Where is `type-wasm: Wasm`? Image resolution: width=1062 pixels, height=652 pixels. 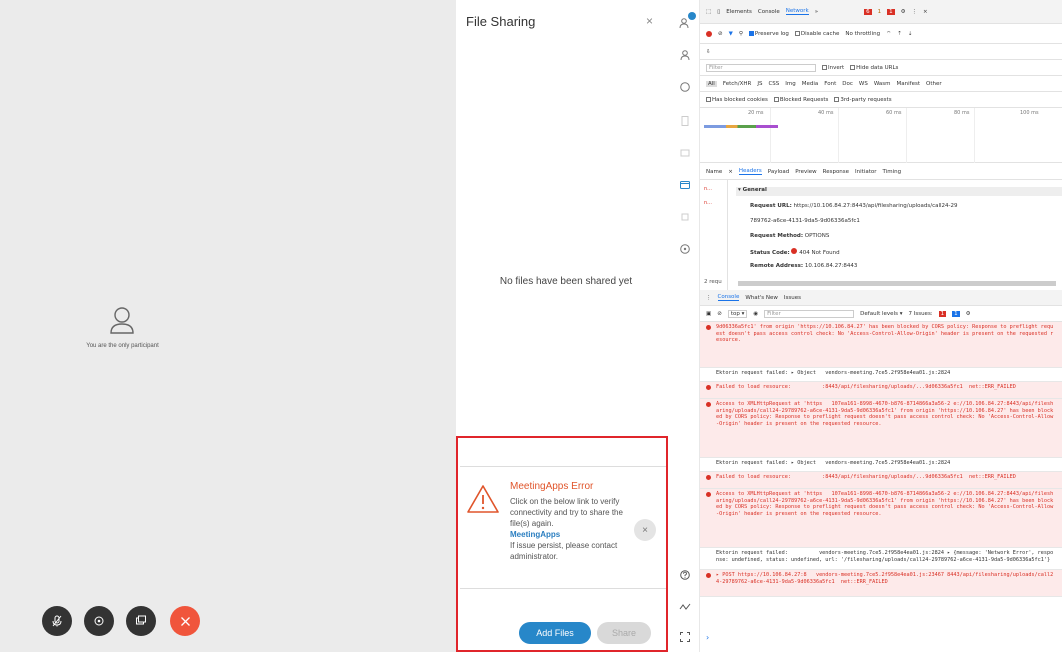 type-wasm: Wasm is located at coordinates (882, 84).